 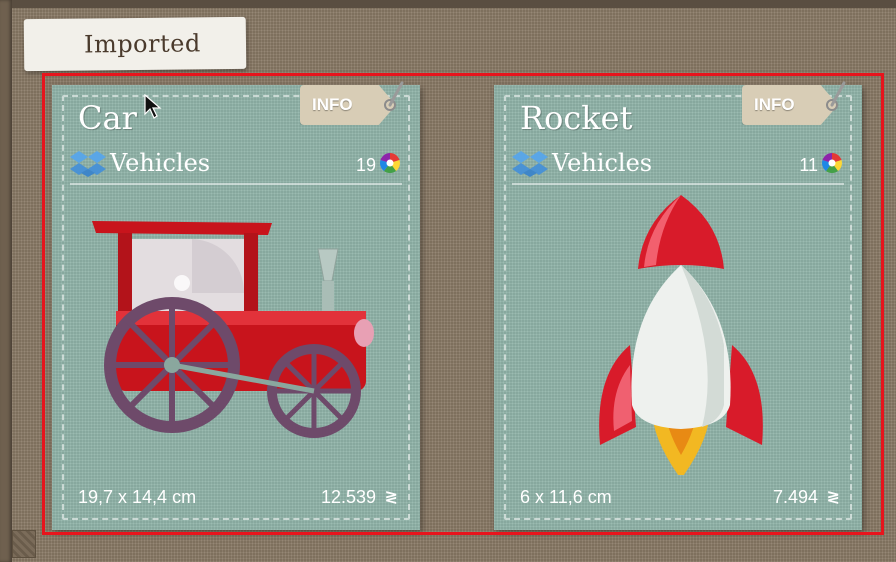 I want to click on top-edge, so click(x=448, y=4).